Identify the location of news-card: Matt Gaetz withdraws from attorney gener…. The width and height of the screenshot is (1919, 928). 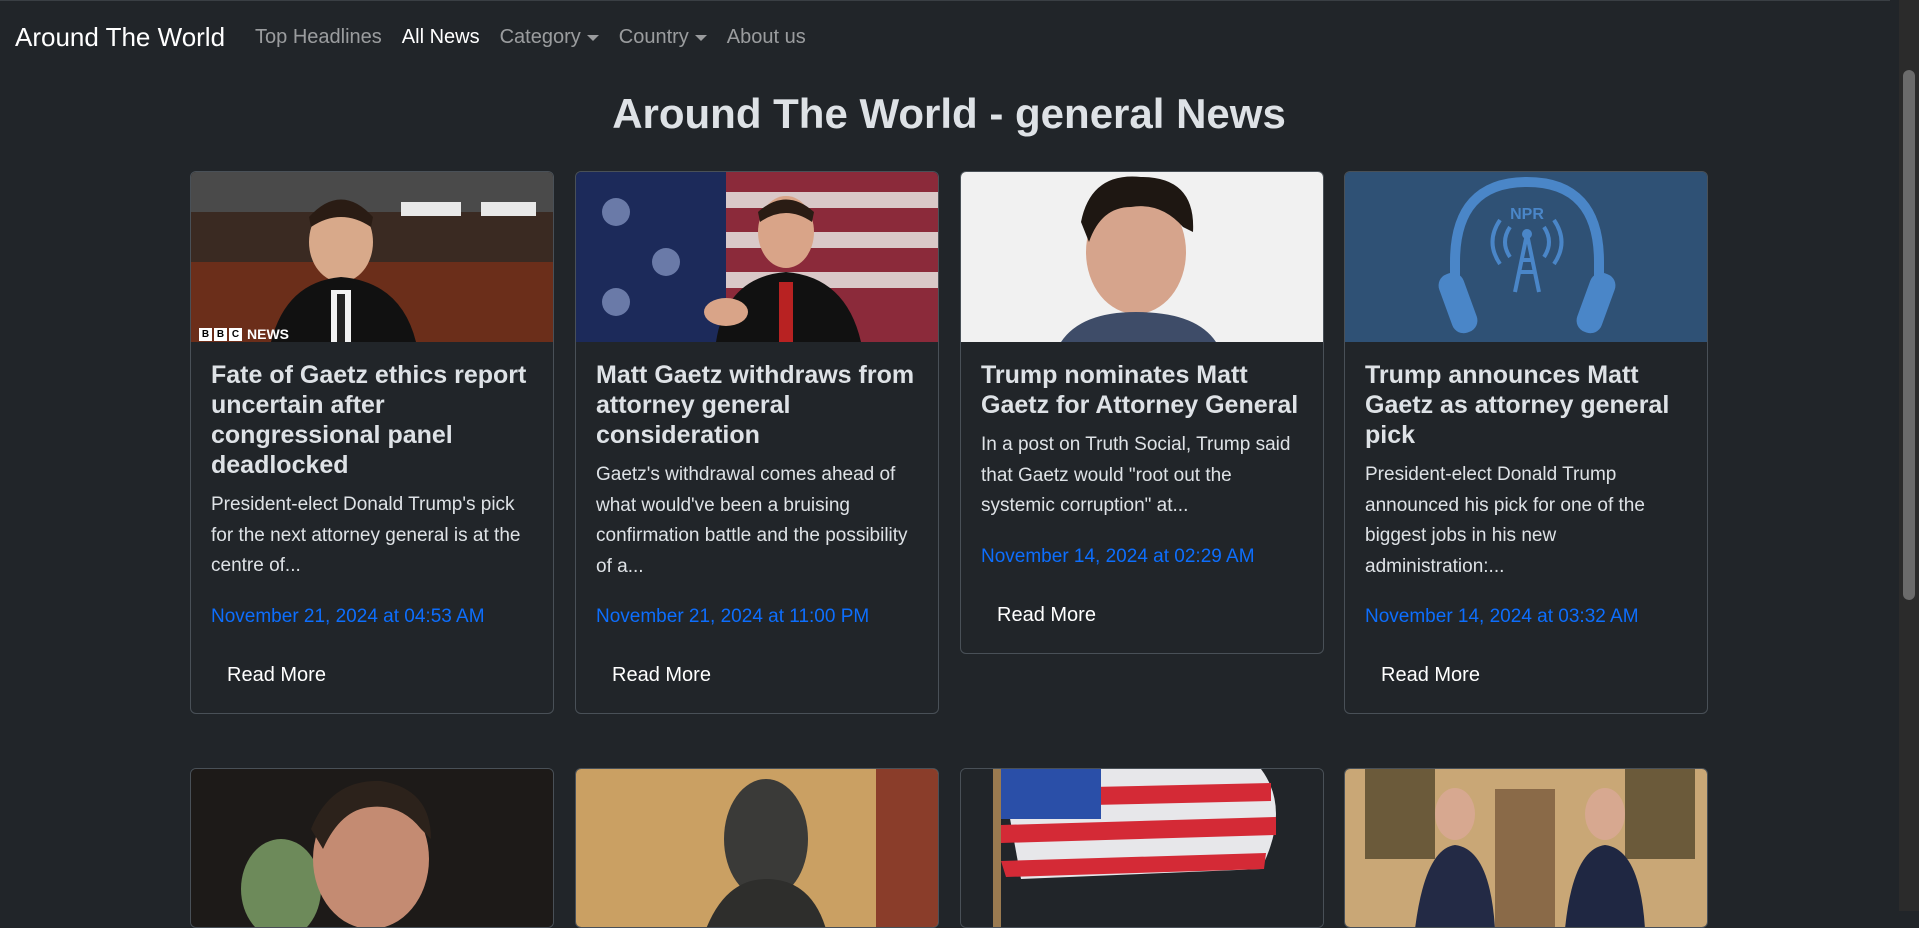
(757, 442).